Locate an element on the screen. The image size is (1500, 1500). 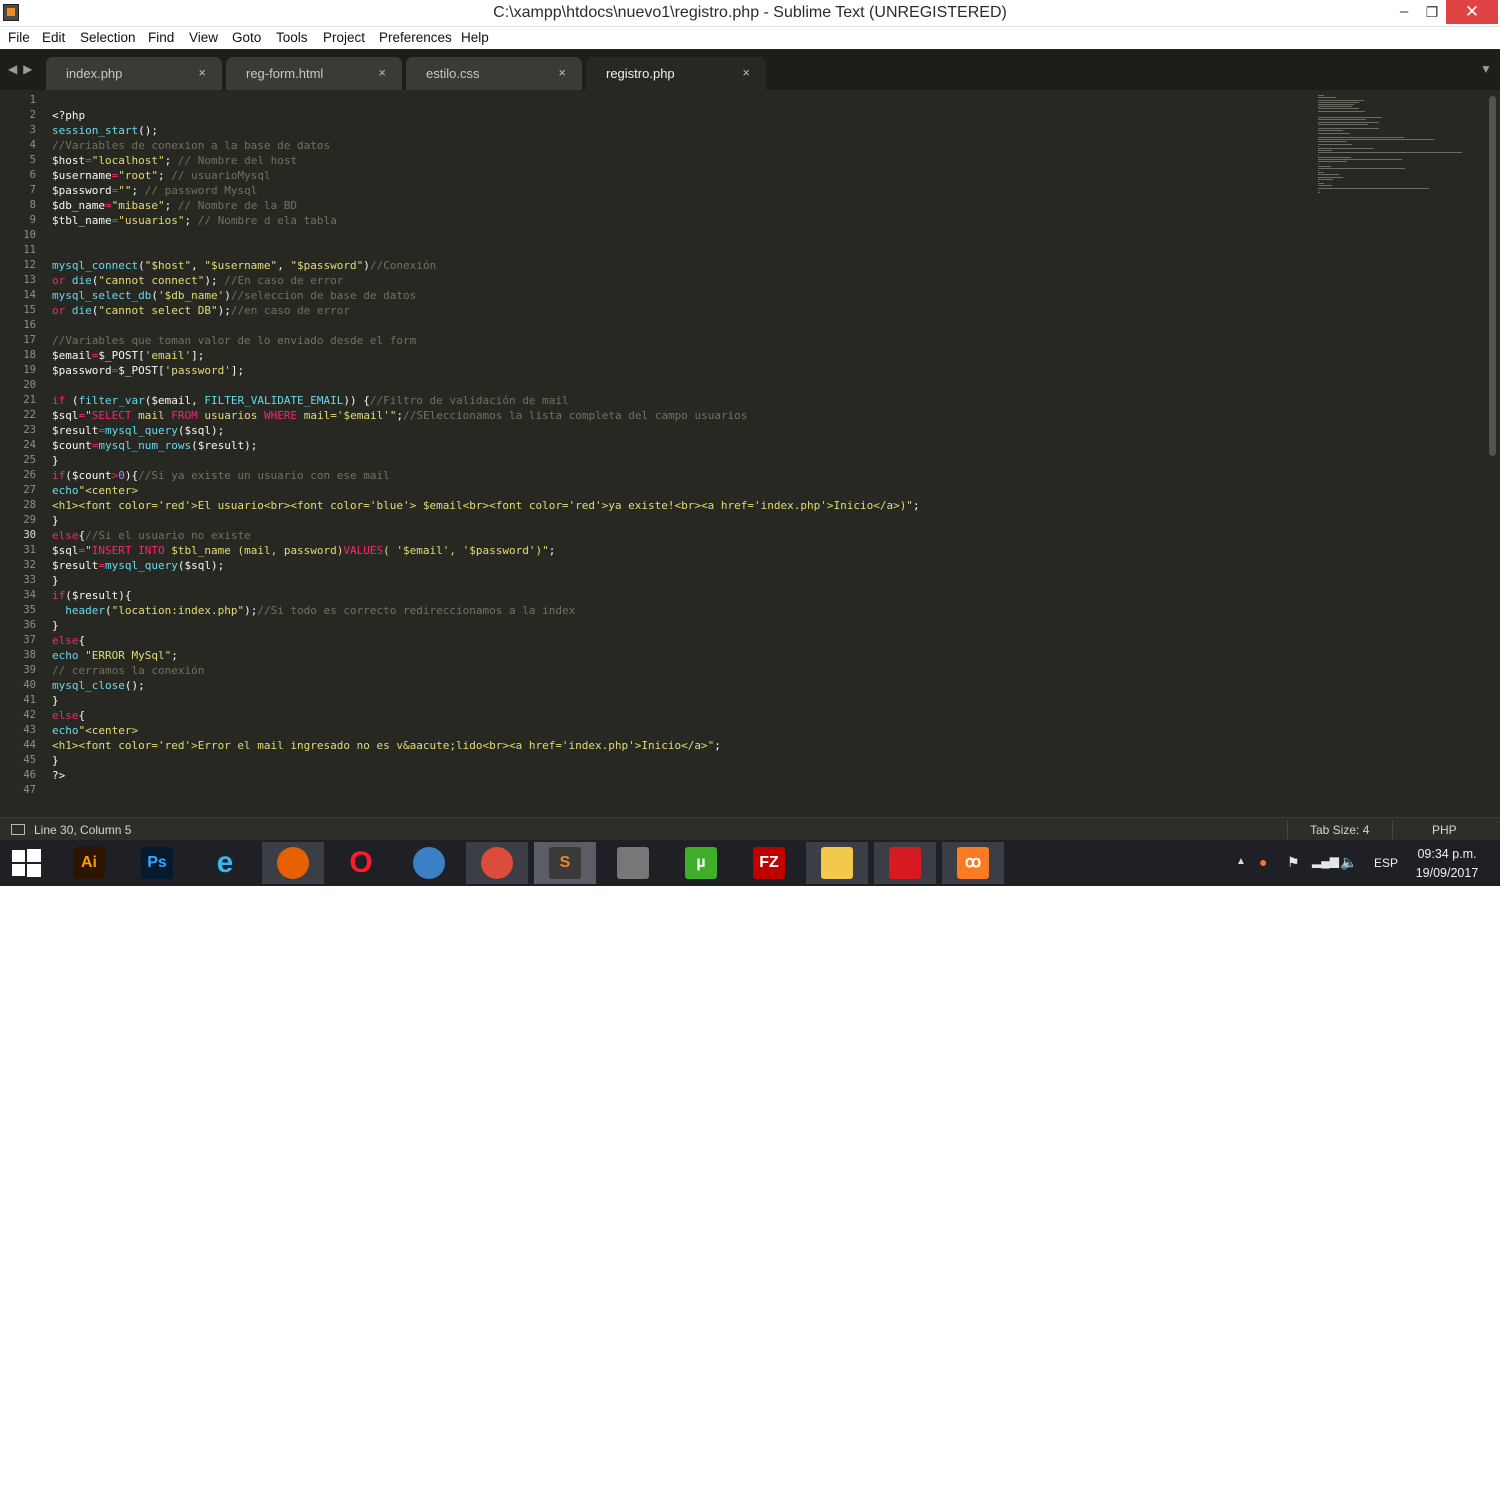
taskbar-firefox is located at coordinates (293, 863).